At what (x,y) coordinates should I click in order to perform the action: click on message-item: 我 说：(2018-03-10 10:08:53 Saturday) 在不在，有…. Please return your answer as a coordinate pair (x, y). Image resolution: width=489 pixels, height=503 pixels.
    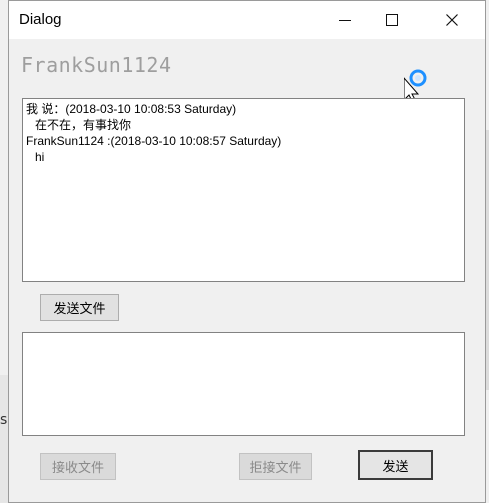
    Looking at the image, I should click on (243, 117).